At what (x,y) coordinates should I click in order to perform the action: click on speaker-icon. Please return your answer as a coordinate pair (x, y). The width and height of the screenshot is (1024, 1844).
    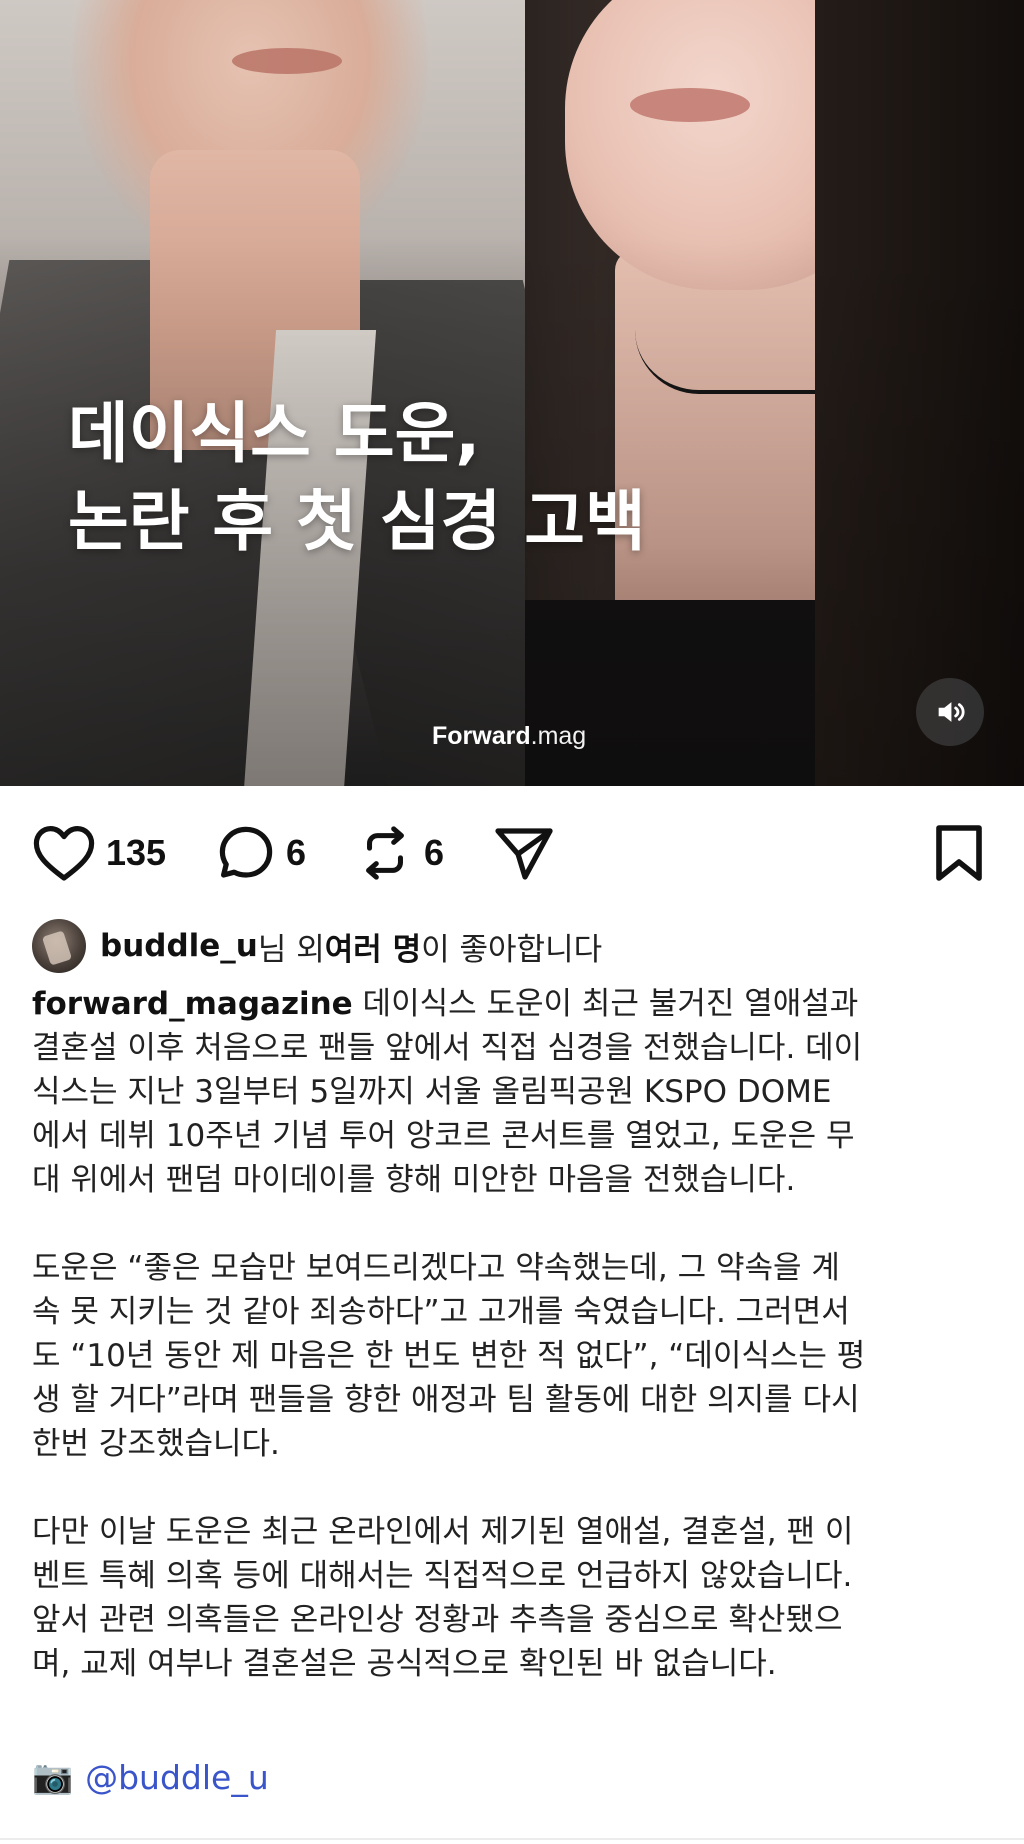
    Looking at the image, I should click on (951, 712).